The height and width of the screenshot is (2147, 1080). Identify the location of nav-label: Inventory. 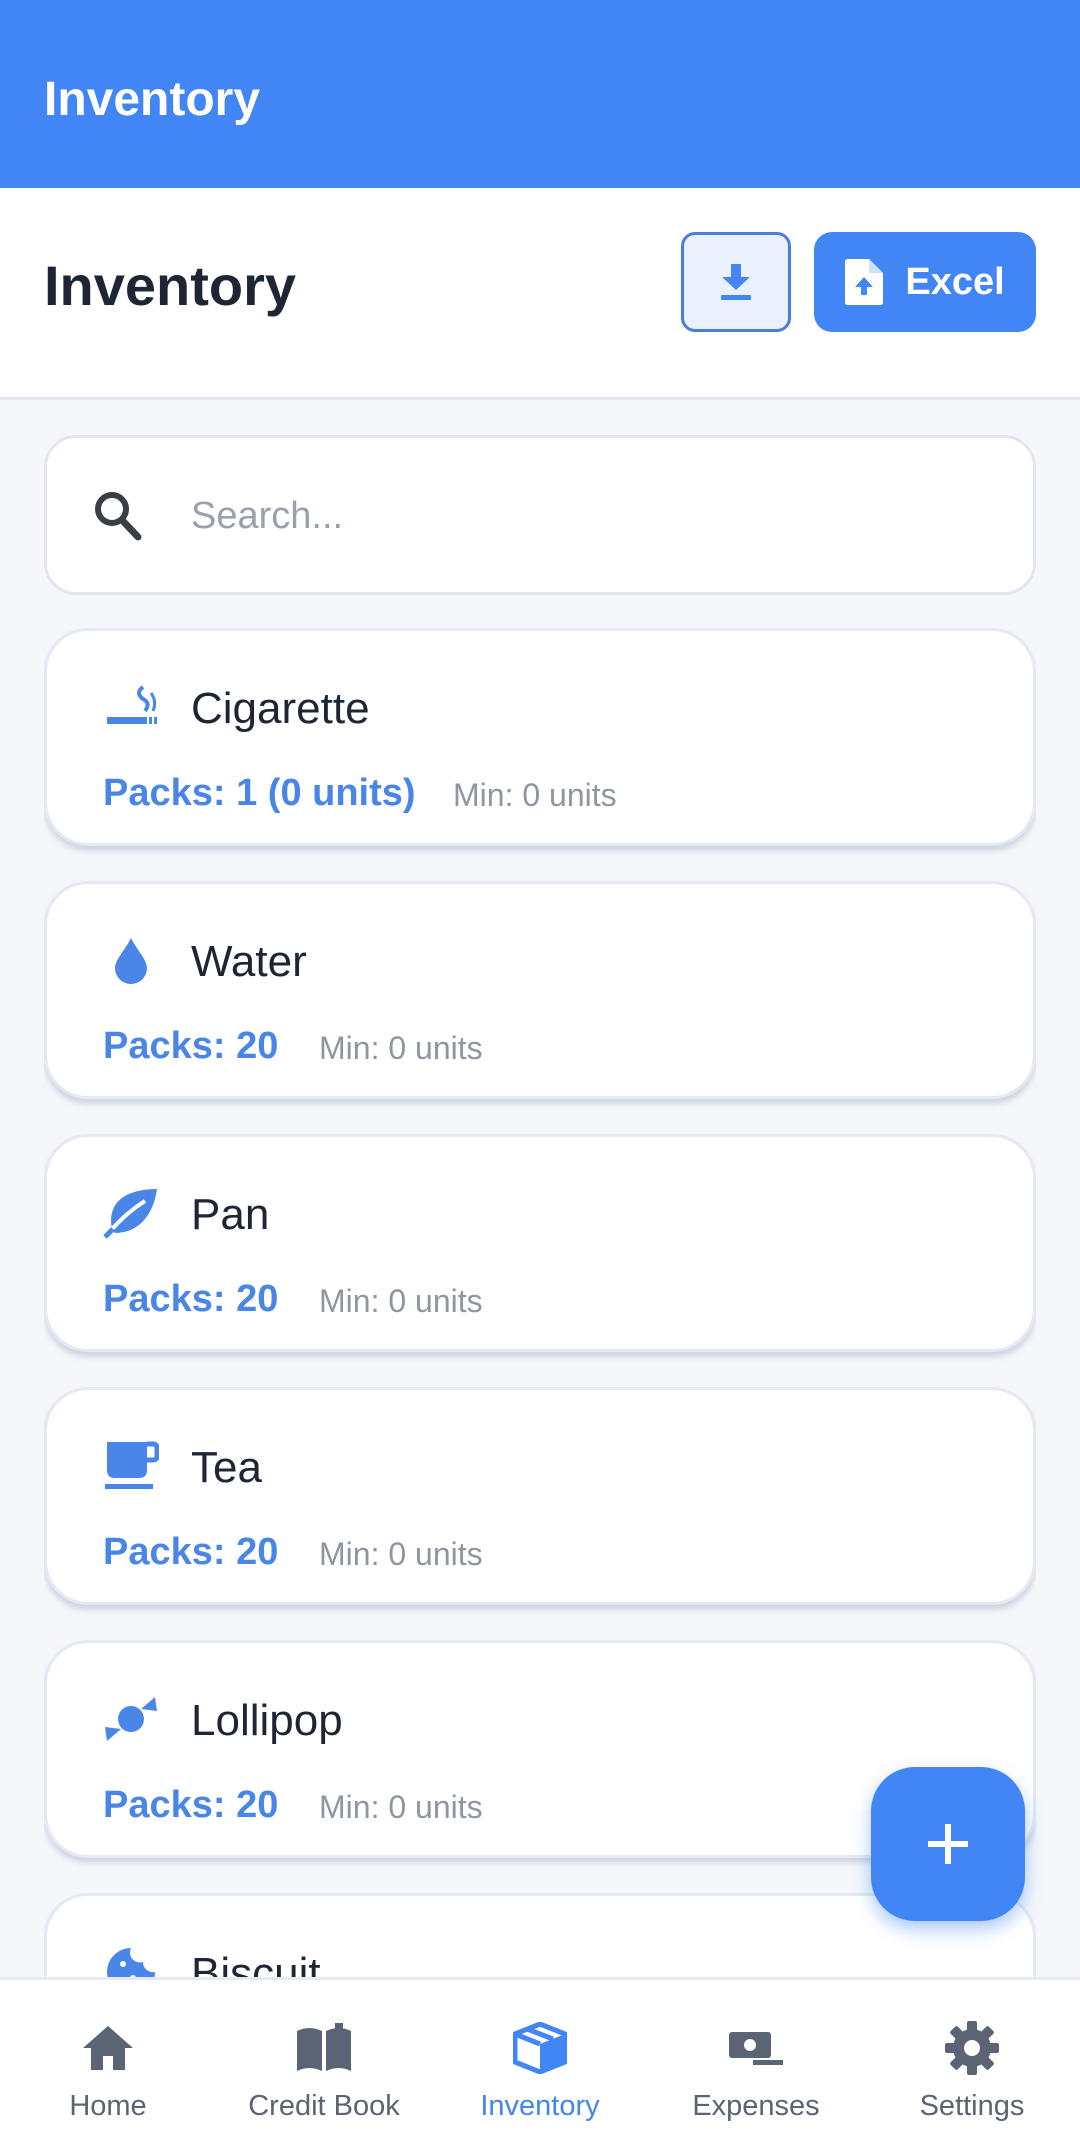
(540, 2106).